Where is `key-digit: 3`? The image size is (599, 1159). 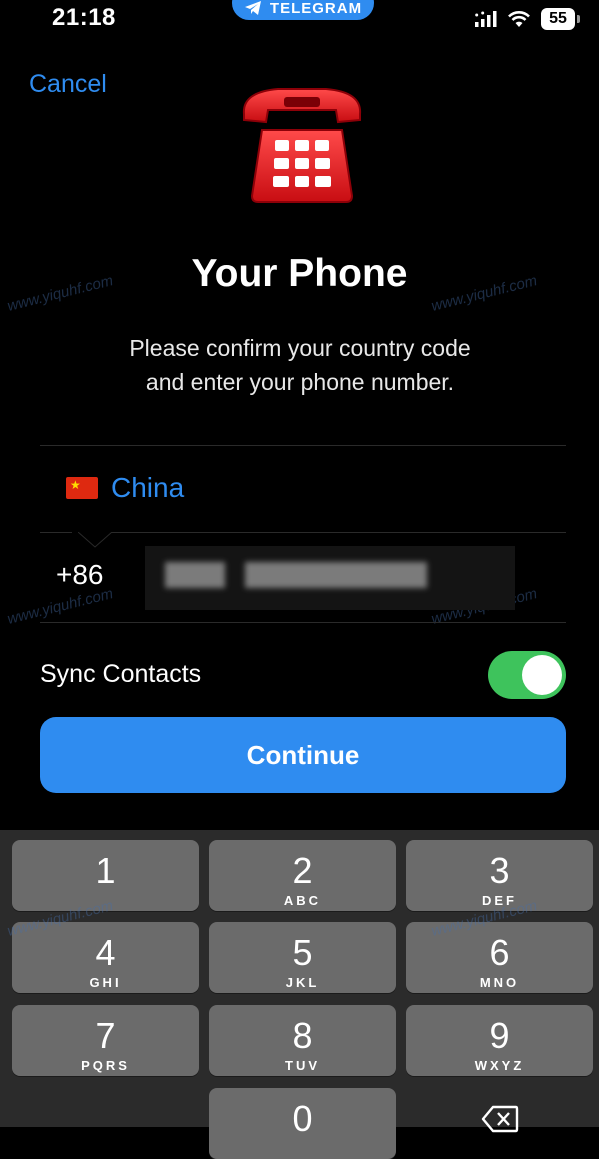 key-digit: 3 is located at coordinates (499, 870).